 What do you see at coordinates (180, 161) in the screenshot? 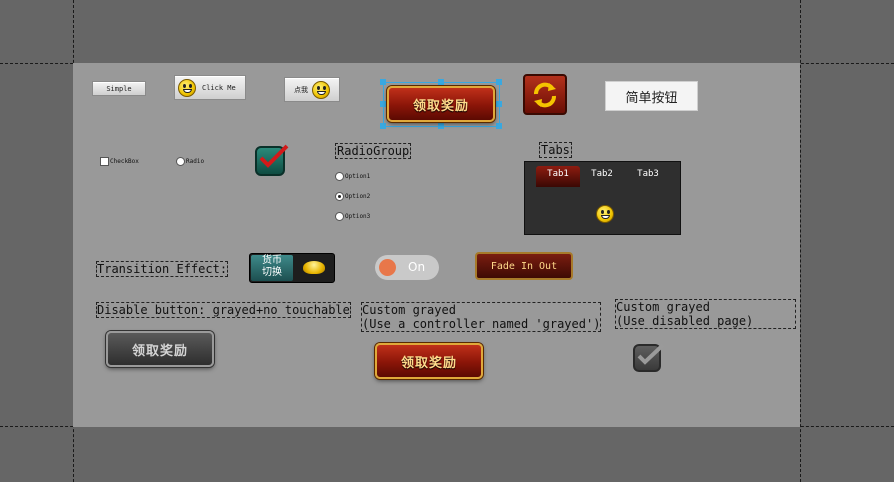
I see `radio-circle` at bounding box center [180, 161].